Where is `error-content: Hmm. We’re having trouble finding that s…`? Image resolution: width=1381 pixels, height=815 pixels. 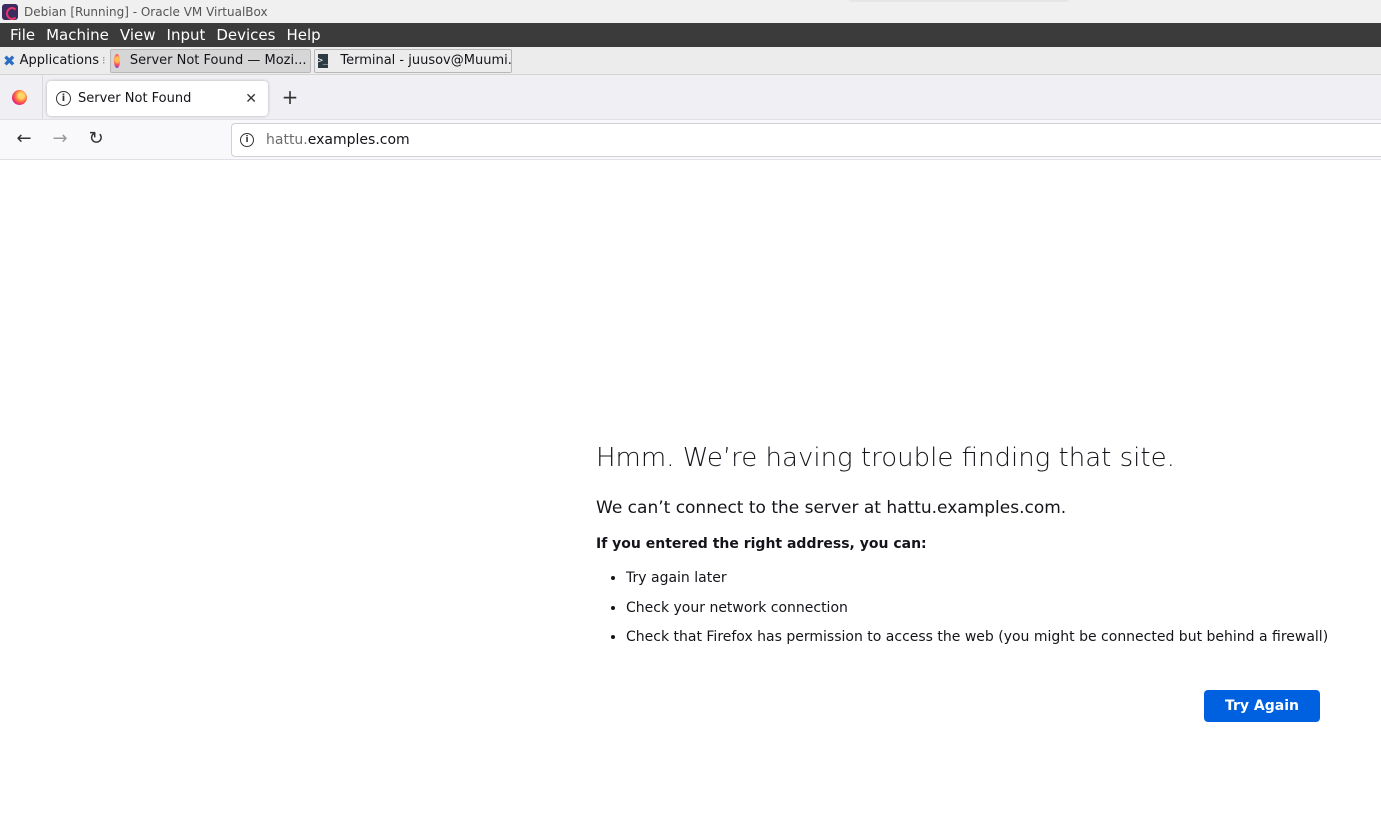
error-content: Hmm. We’re having trouble finding that s… is located at coordinates (976, 548).